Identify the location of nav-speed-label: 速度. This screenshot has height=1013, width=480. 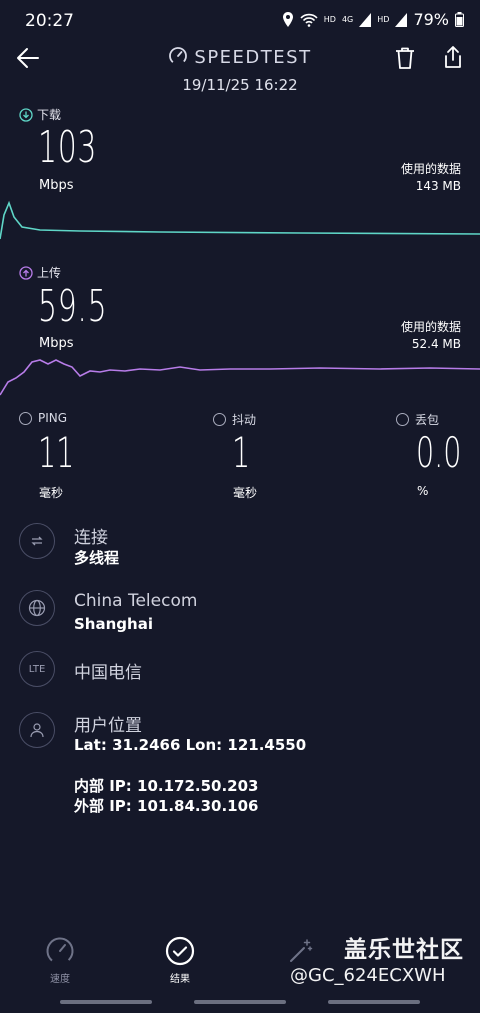
(60, 979).